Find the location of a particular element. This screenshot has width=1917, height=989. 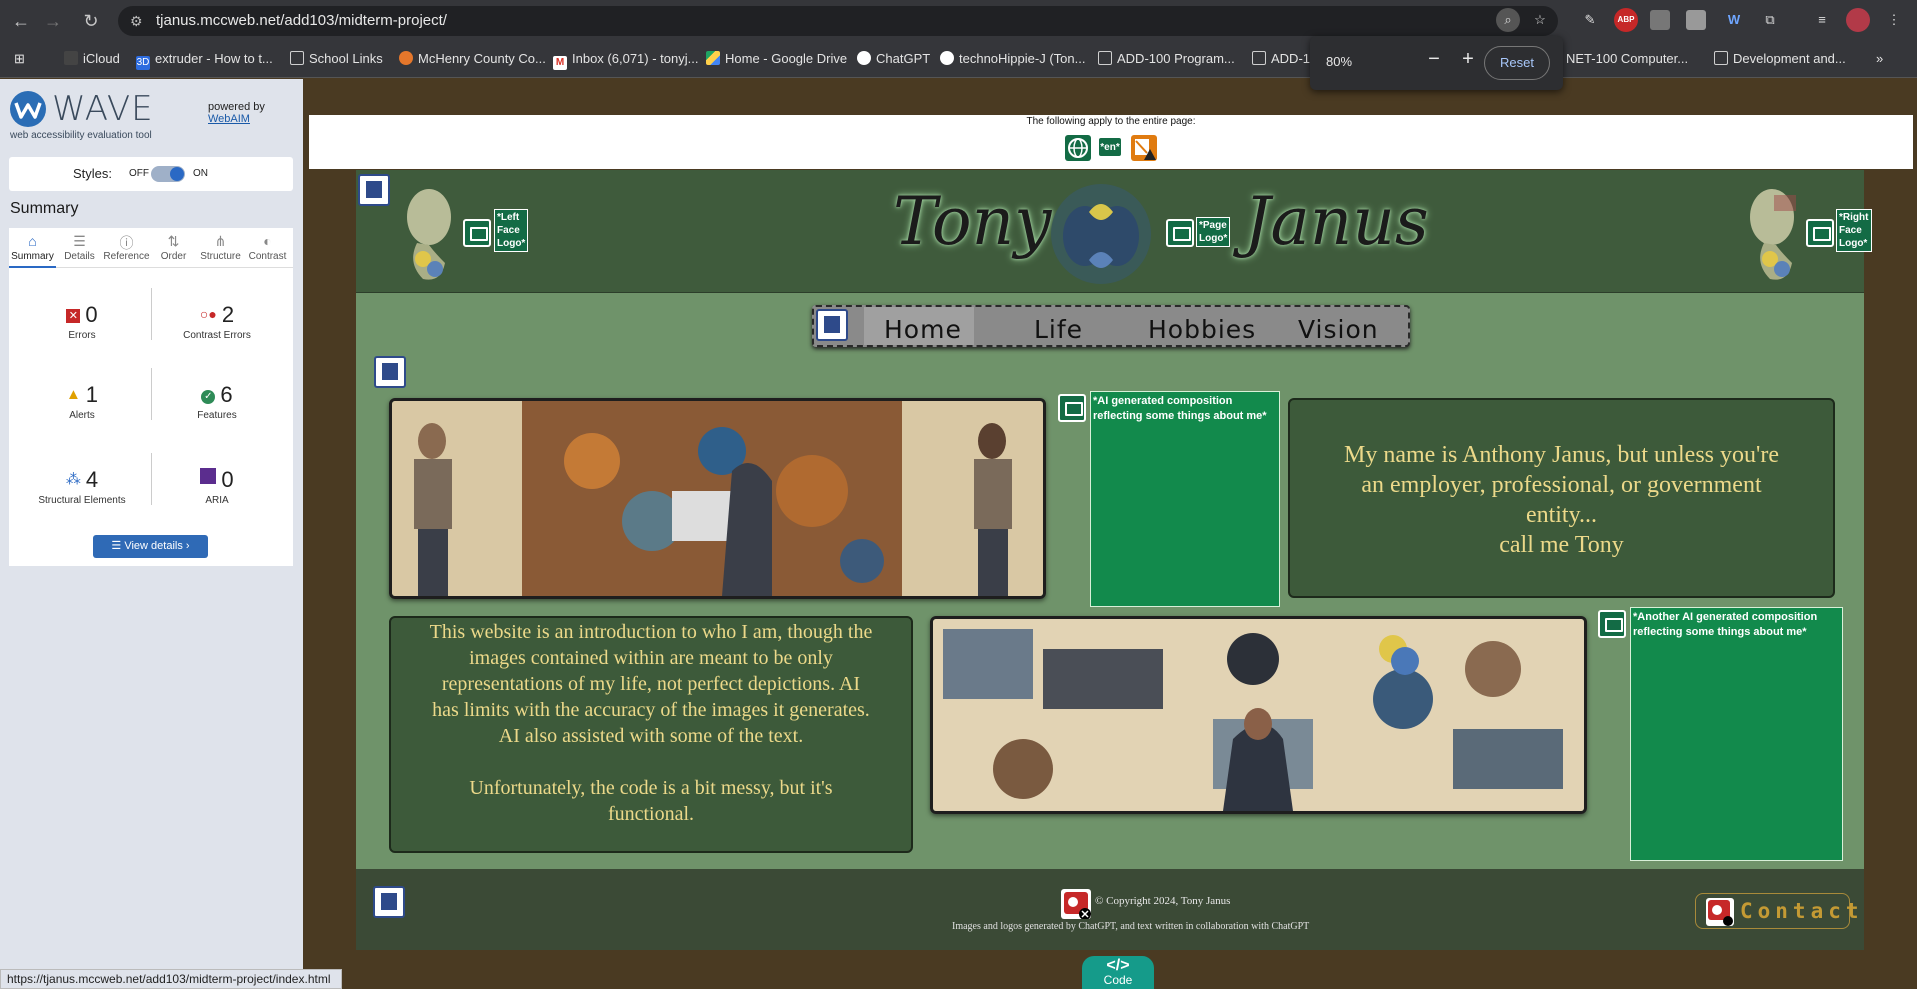

view-details-button: ☰ View details › is located at coordinates (150, 546).